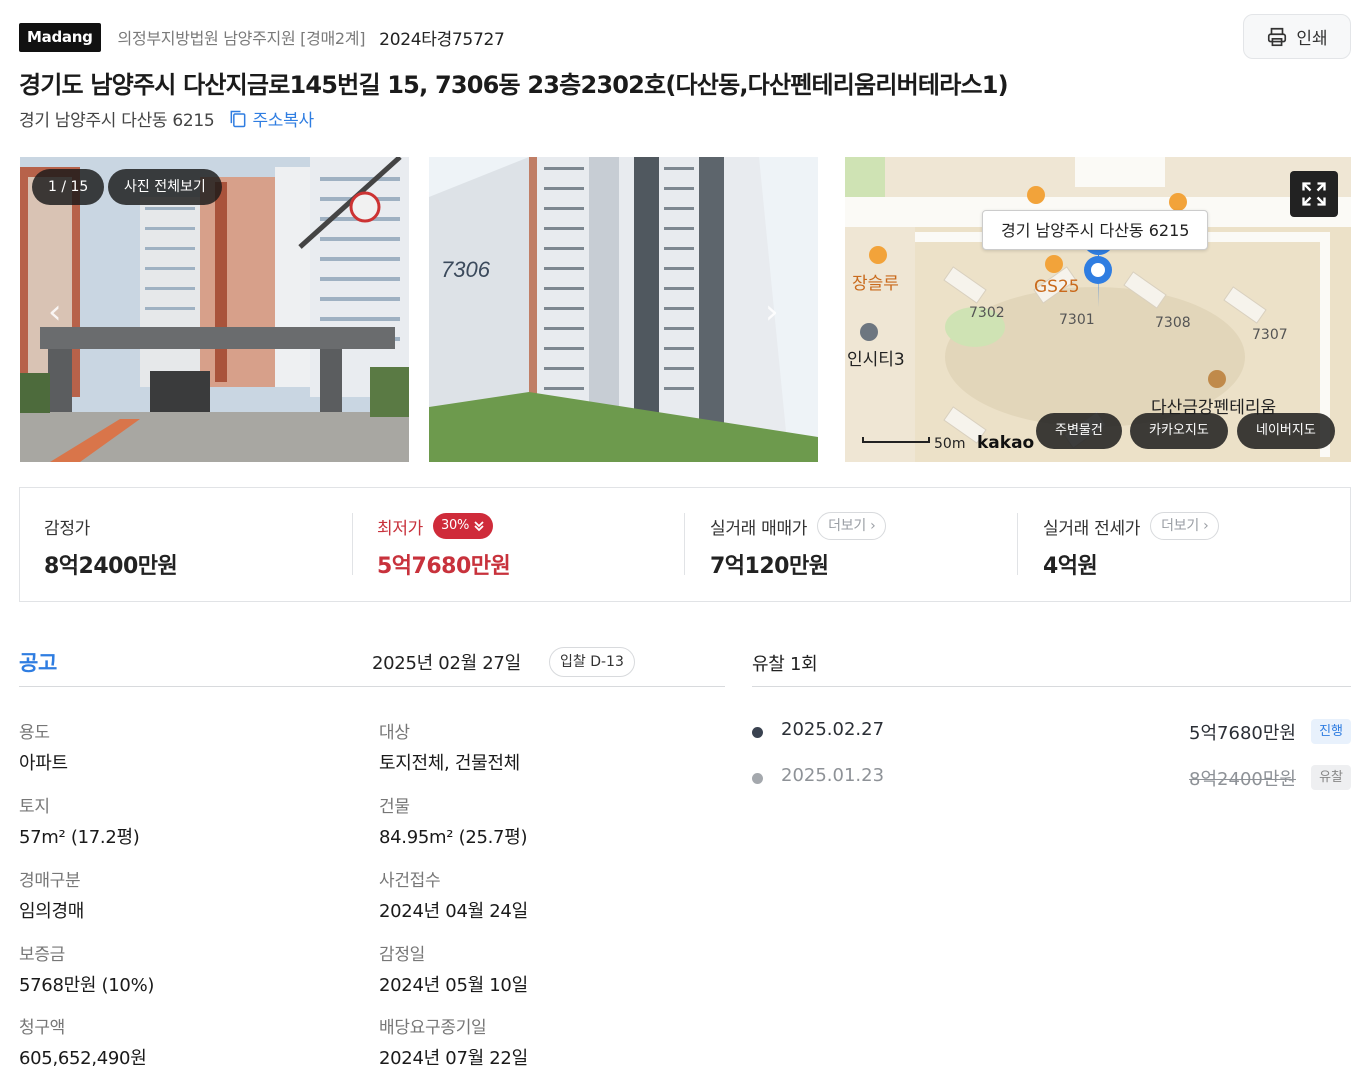 The width and height of the screenshot is (1353, 1076). Describe the element at coordinates (1051, 778) in the screenshot. I see `bid-history-row: 2025.01.23 8억2400만원 유찰` at that location.